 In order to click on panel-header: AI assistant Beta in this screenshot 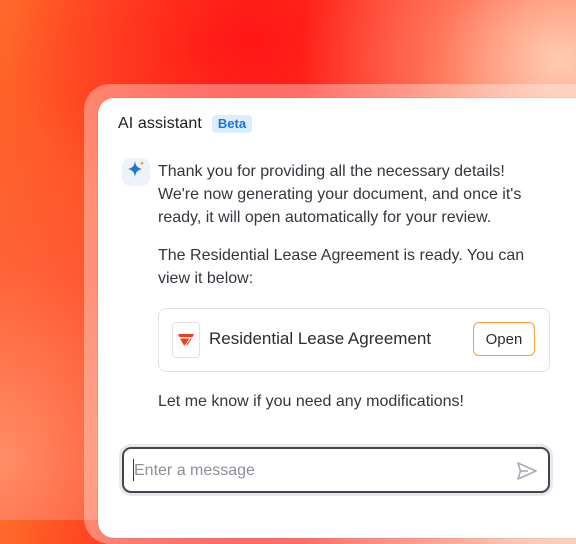, I will do `click(185, 124)`.